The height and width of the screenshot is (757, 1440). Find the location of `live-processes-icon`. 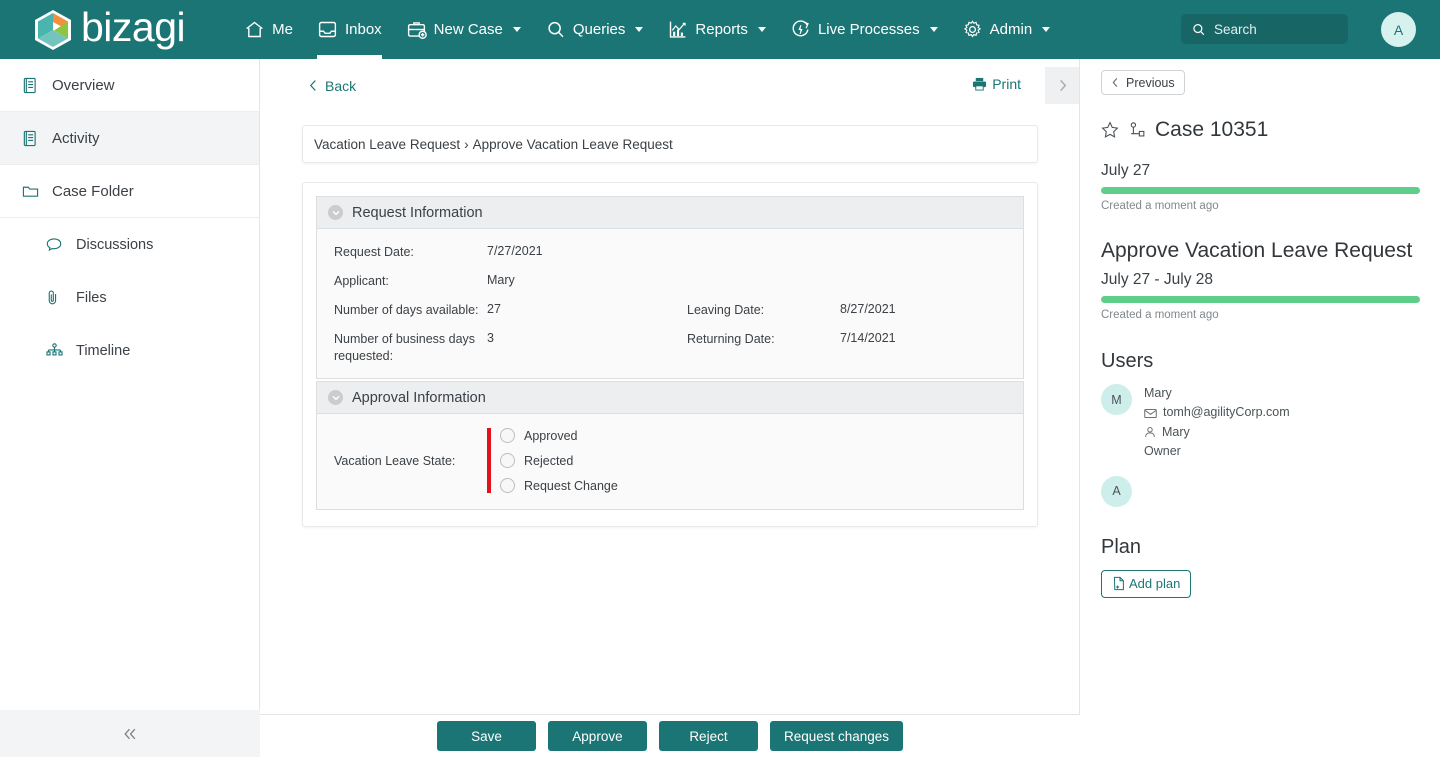

live-processes-icon is located at coordinates (800, 29).